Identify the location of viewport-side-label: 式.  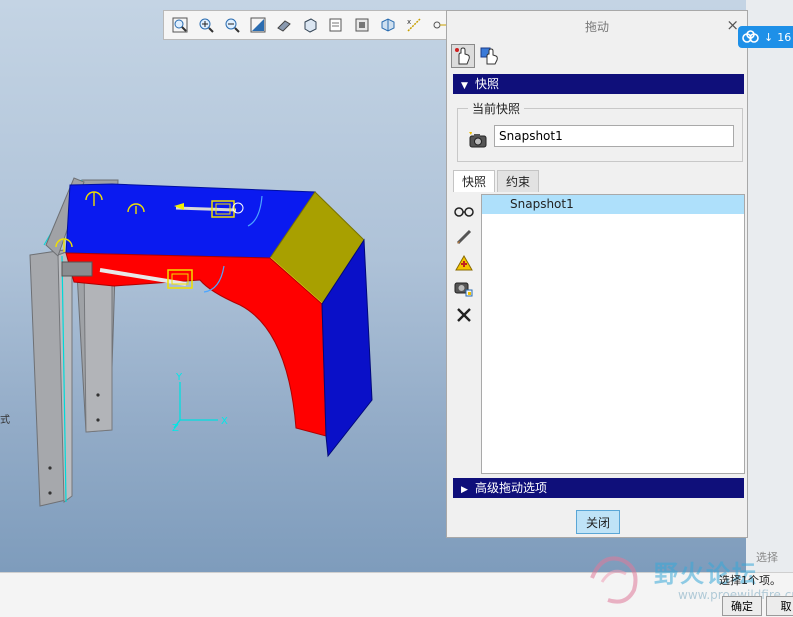
(5, 420).